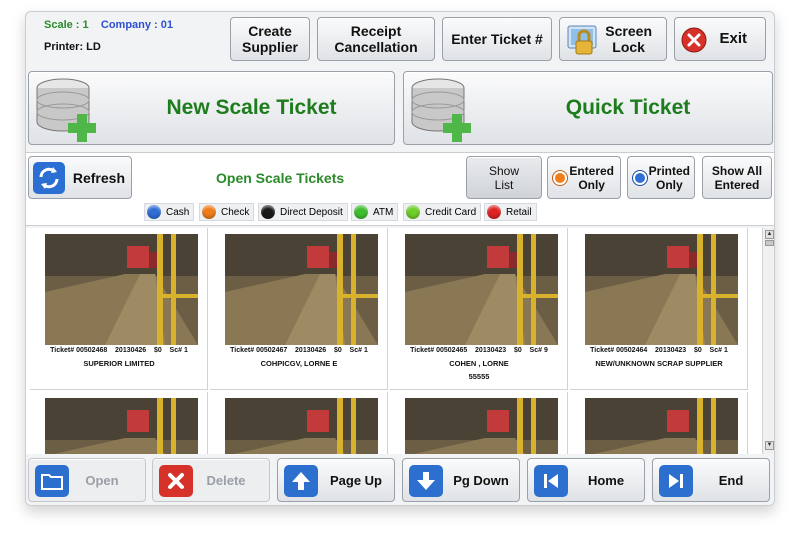 The image size is (800, 543). I want to click on end-button: End, so click(711, 480).